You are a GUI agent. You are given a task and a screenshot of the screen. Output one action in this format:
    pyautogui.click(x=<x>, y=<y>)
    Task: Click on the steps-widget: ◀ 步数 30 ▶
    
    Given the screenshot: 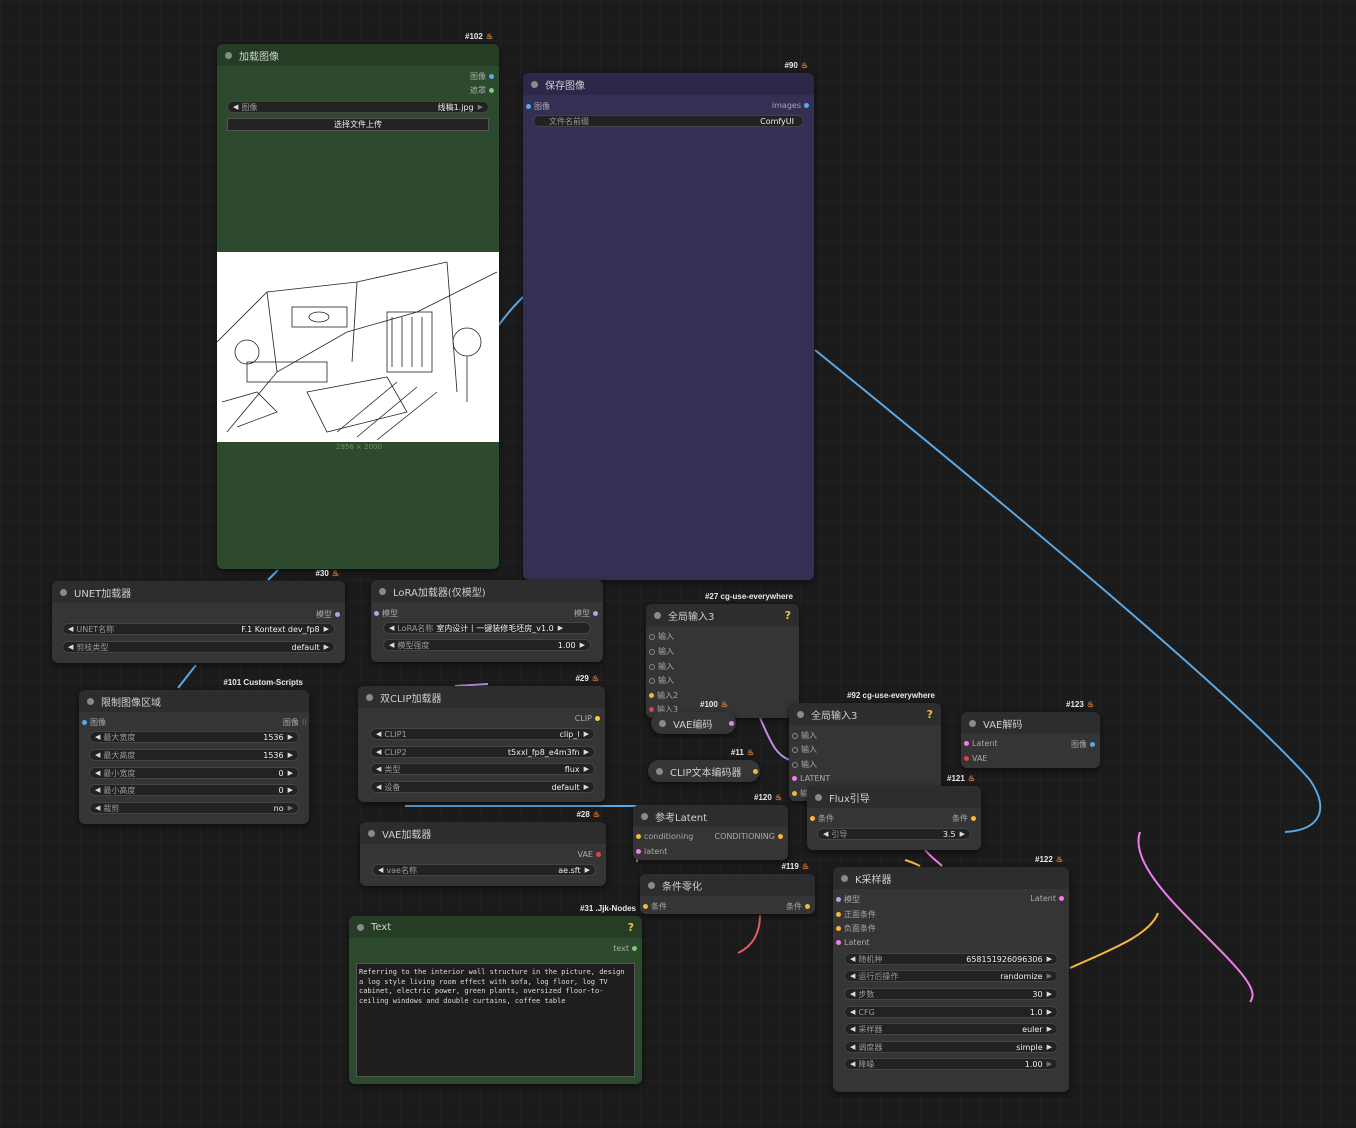 What is the action you would take?
    pyautogui.click(x=951, y=994)
    